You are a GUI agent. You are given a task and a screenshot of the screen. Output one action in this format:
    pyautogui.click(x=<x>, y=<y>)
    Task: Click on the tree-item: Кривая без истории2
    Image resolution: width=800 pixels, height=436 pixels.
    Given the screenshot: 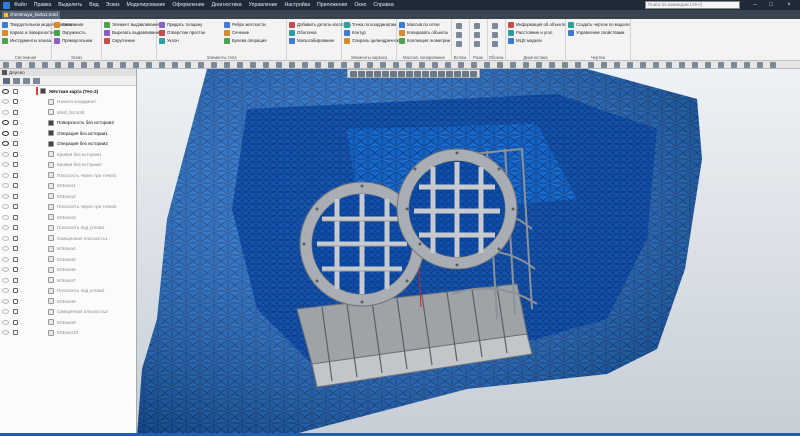 What is the action you would take?
    pyautogui.click(x=68, y=165)
    